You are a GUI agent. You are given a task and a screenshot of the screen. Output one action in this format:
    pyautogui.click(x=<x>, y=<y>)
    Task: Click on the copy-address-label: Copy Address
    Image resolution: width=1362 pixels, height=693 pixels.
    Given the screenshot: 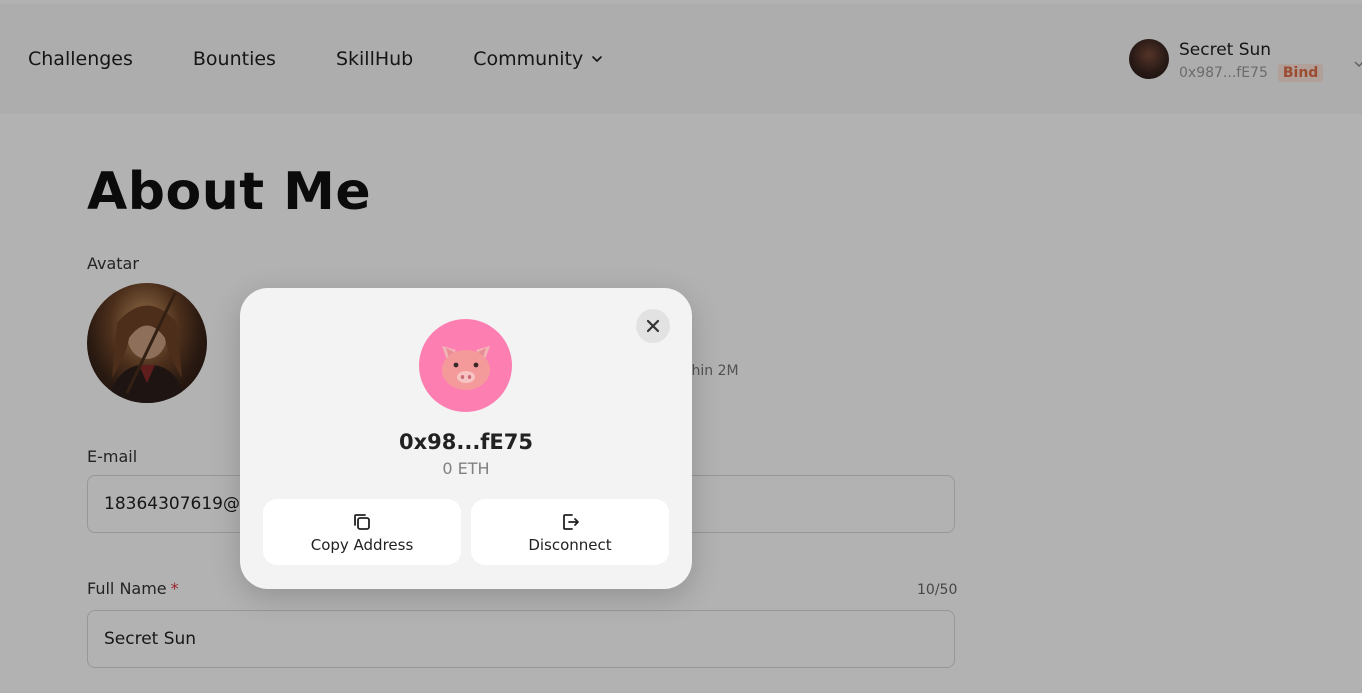 What is the action you would take?
    pyautogui.click(x=362, y=545)
    